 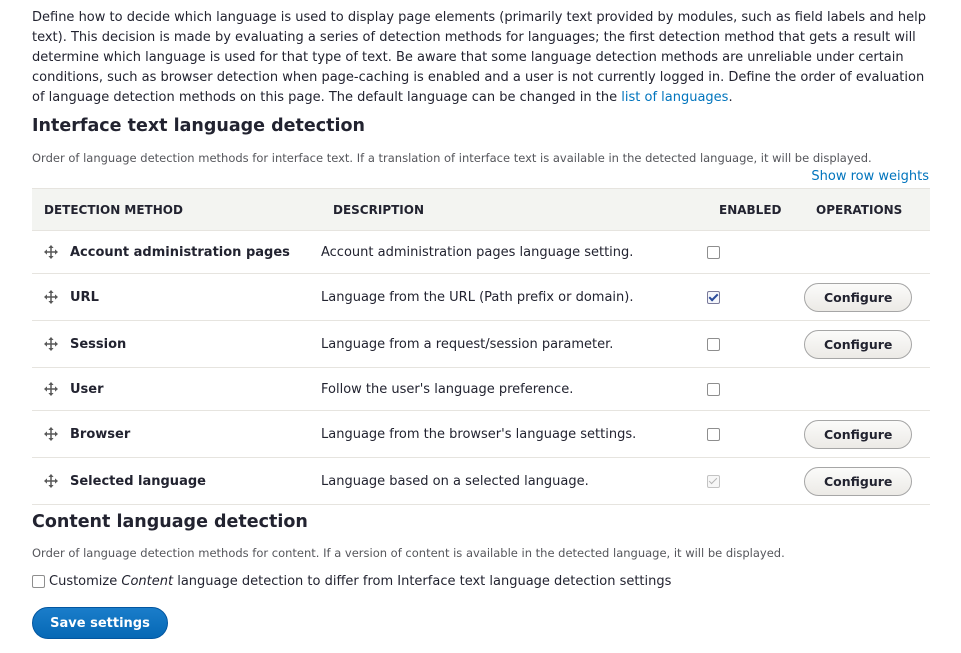 What do you see at coordinates (514, 481) in the screenshot?
I see `method-description: Language based on a selected language.` at bounding box center [514, 481].